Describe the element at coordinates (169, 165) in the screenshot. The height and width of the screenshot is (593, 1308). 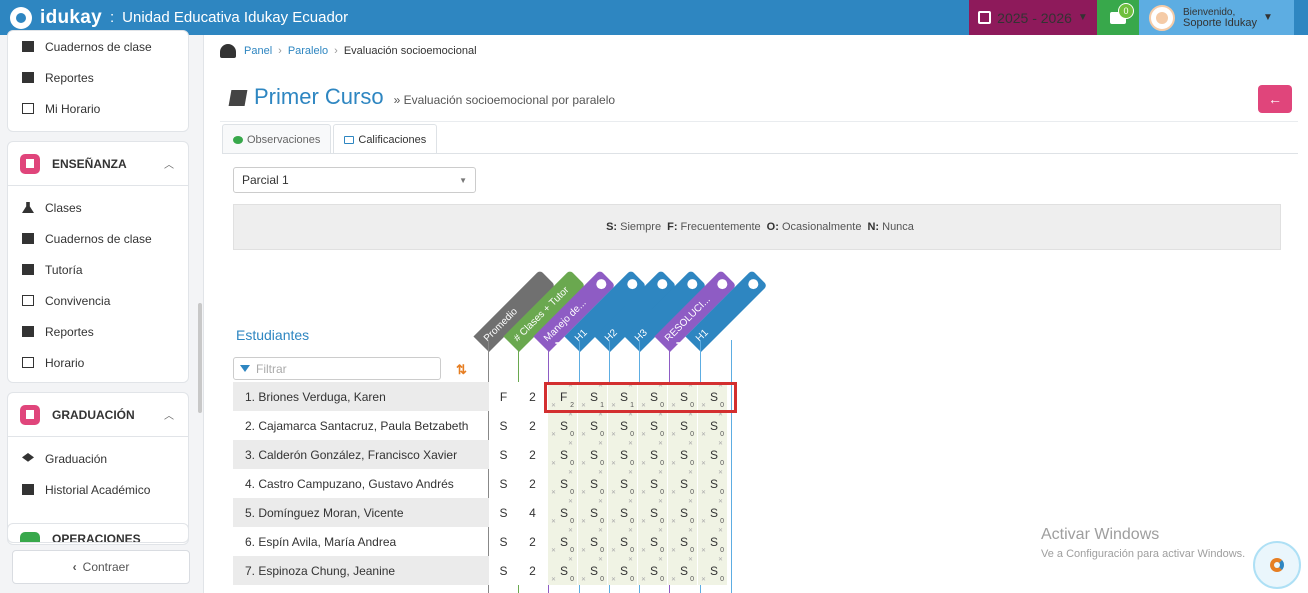
I see `chevron-up-icon: ︿` at that location.